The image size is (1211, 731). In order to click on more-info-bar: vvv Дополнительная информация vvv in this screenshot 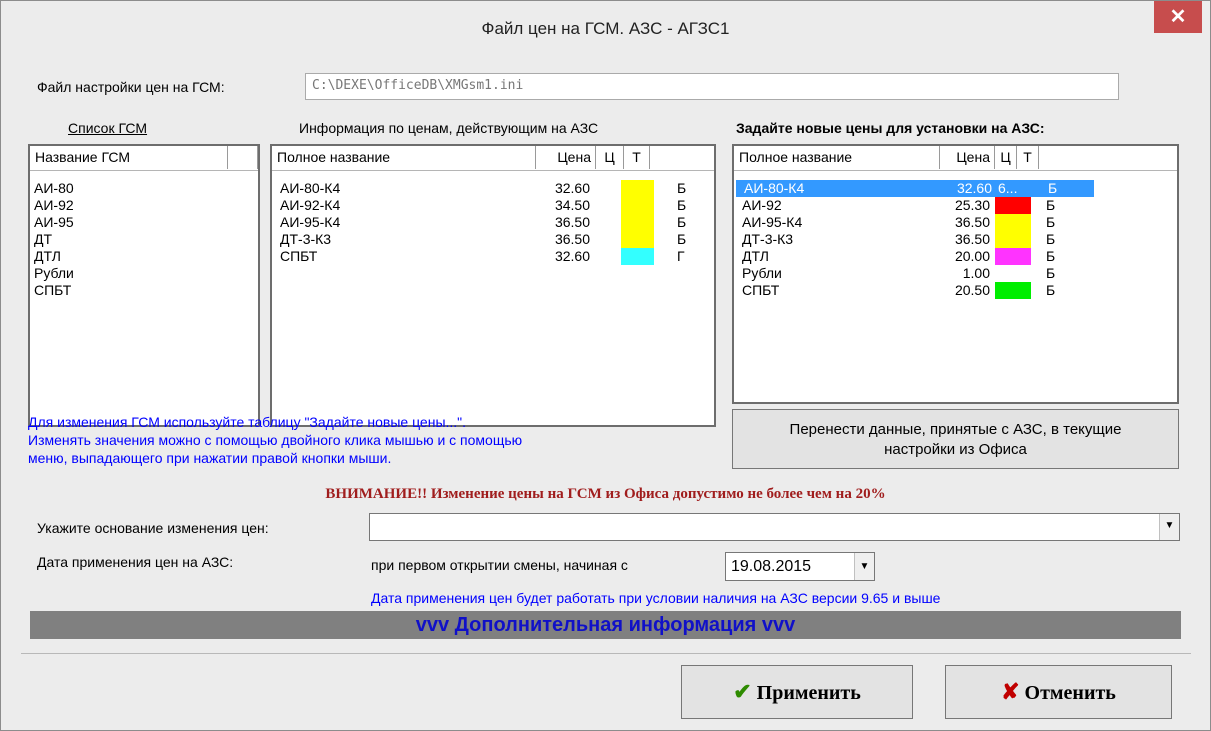, I will do `click(605, 625)`.